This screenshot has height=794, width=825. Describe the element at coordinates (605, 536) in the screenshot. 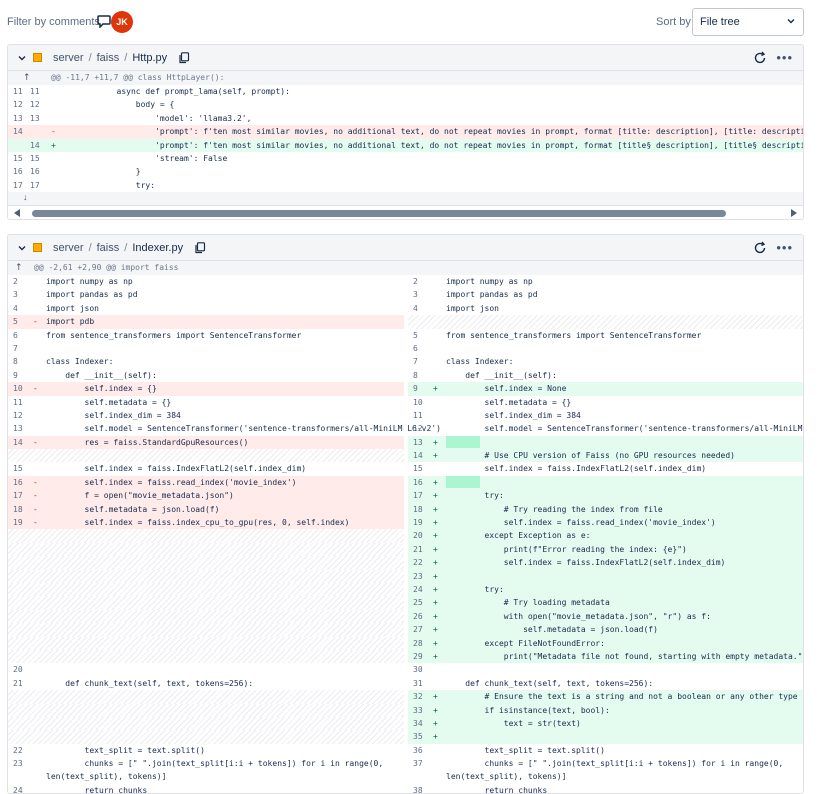

I see `diff-line: 20 + except Exception as e:` at that location.